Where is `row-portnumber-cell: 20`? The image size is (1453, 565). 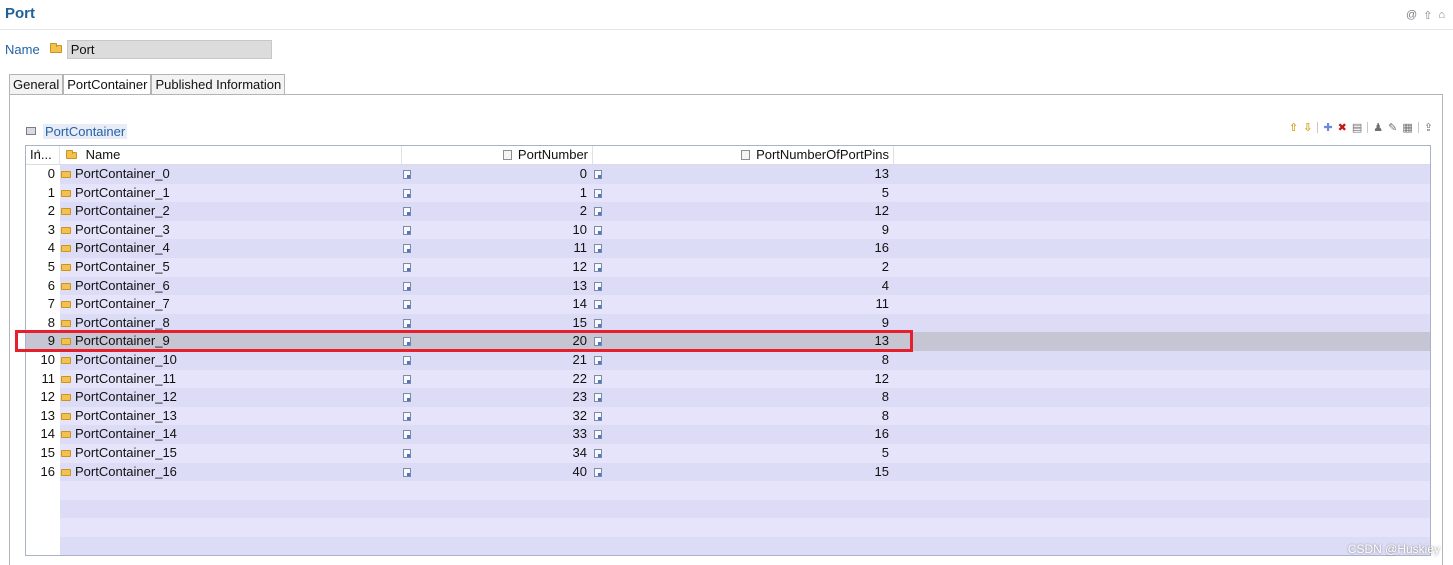 row-portnumber-cell: 20 is located at coordinates (497, 341).